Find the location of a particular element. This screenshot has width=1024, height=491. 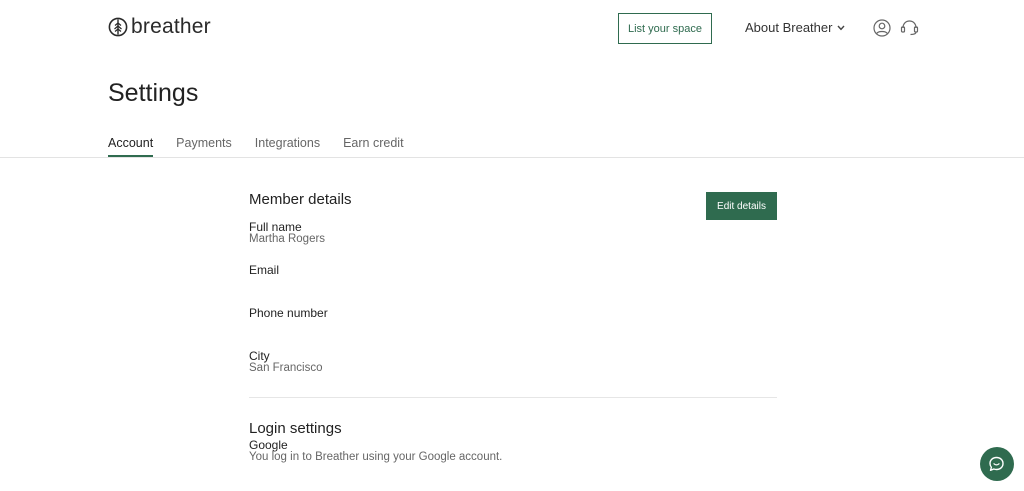

about-breather-menu: About Breather is located at coordinates (795, 27).